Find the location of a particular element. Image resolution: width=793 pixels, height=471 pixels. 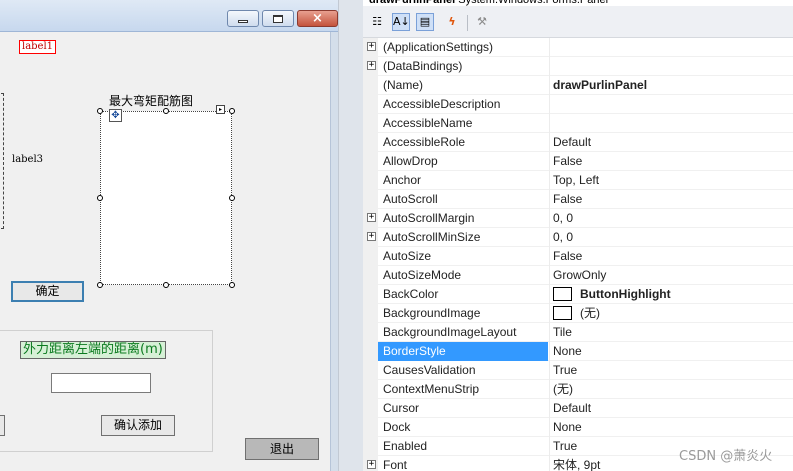

property-name: (ApplicationSettings) is located at coordinates (463, 47).